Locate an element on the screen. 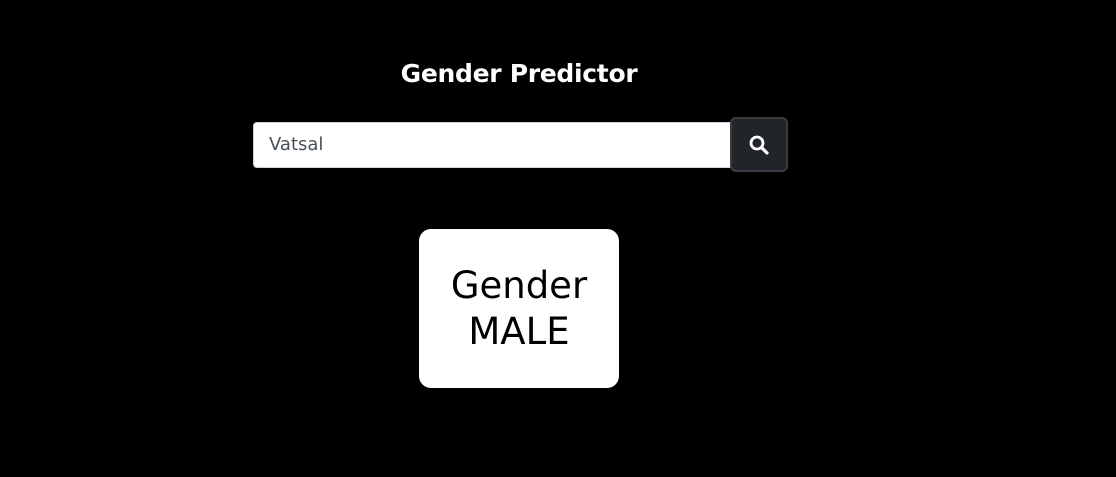  name-input is located at coordinates (492, 144).